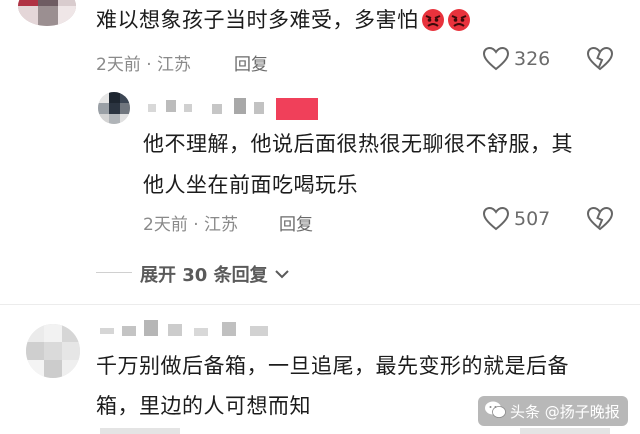 This screenshot has height=434, width=640. What do you see at coordinates (495, 409) in the screenshot?
I see `wechat-icon` at bounding box center [495, 409].